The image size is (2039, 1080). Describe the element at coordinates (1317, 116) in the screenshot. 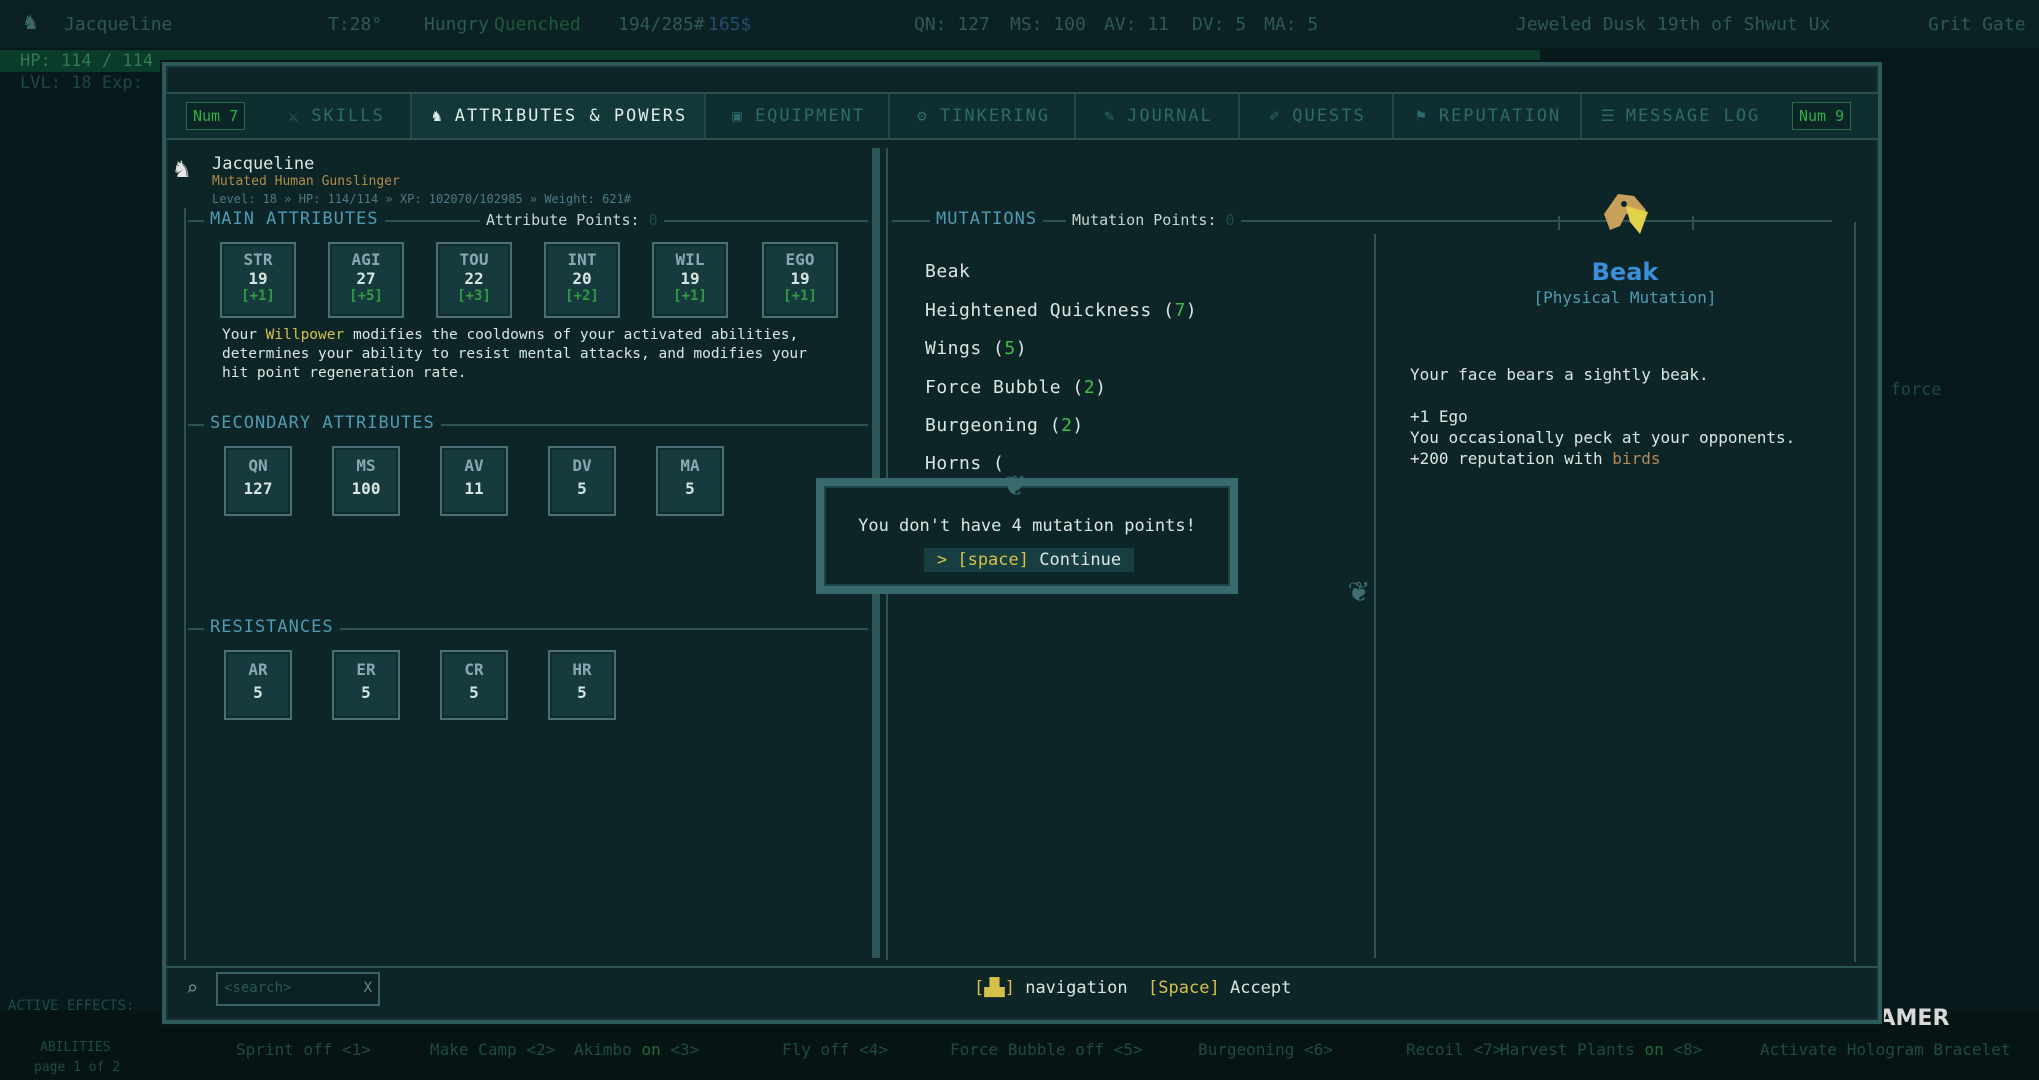

I see `tab-quests: ✐ QUESTS` at that location.